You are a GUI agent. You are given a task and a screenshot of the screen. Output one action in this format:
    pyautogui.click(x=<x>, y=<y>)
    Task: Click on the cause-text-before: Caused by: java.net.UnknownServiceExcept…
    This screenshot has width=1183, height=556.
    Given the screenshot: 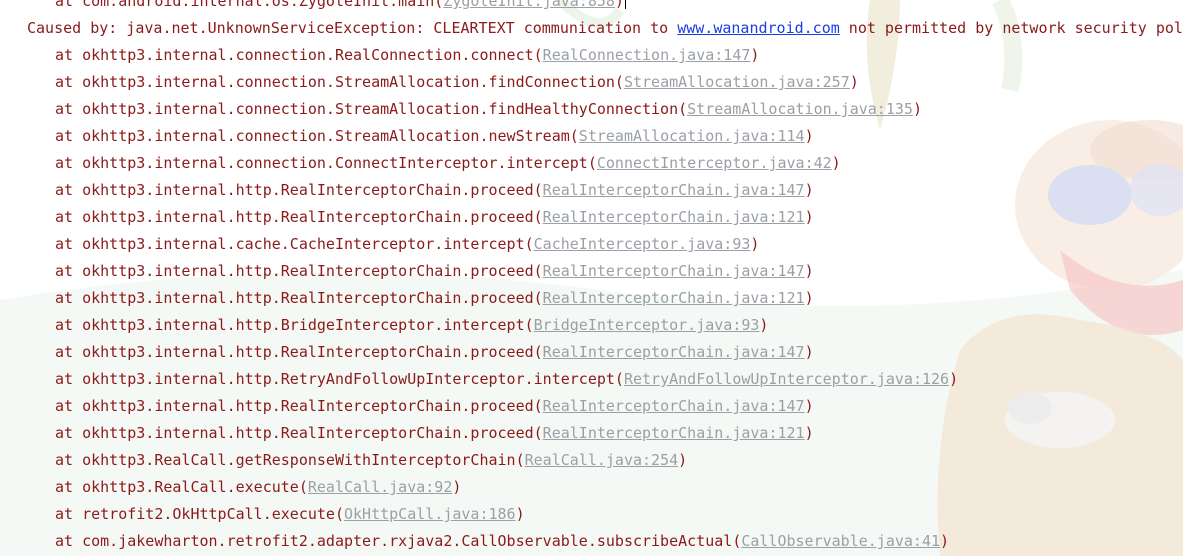 What is the action you would take?
    pyautogui.click(x=352, y=28)
    